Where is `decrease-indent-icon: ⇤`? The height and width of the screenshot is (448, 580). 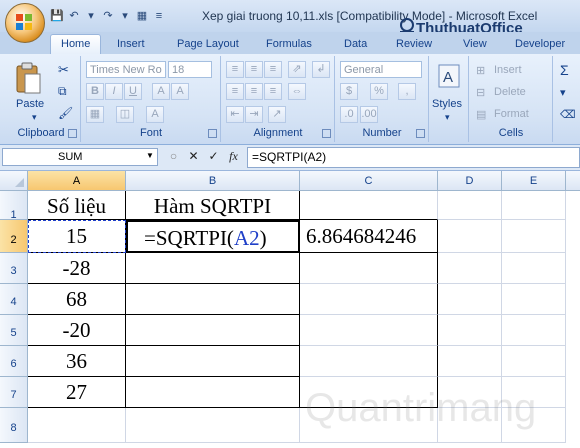 decrease-indent-icon: ⇤ is located at coordinates (235, 114).